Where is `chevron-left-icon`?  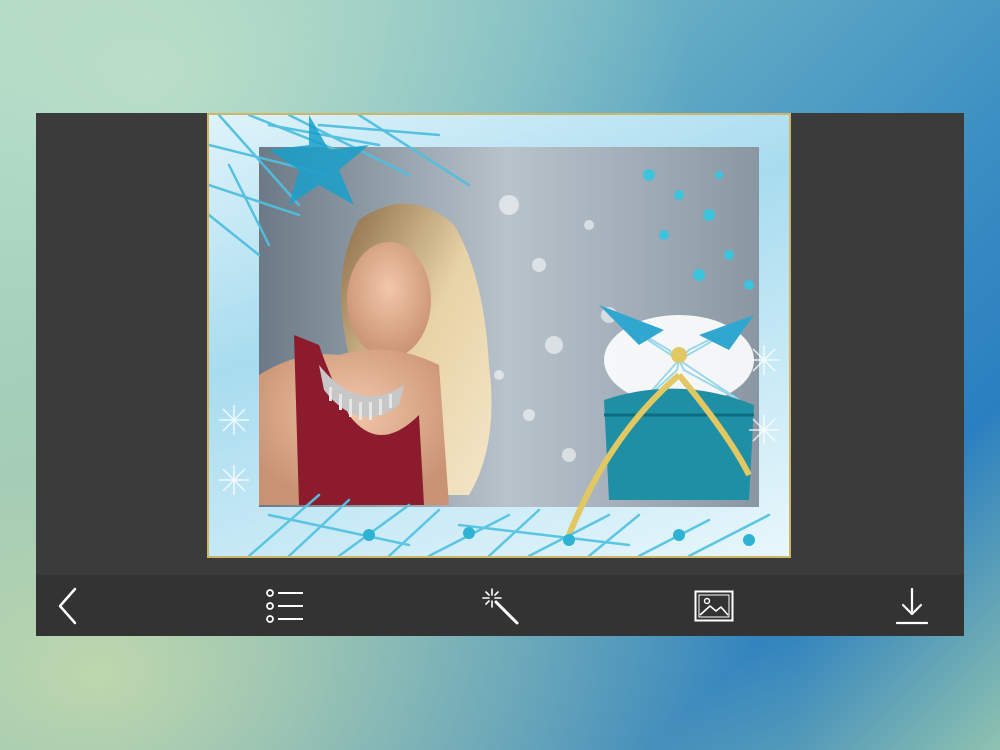
chevron-left-icon is located at coordinates (67, 606).